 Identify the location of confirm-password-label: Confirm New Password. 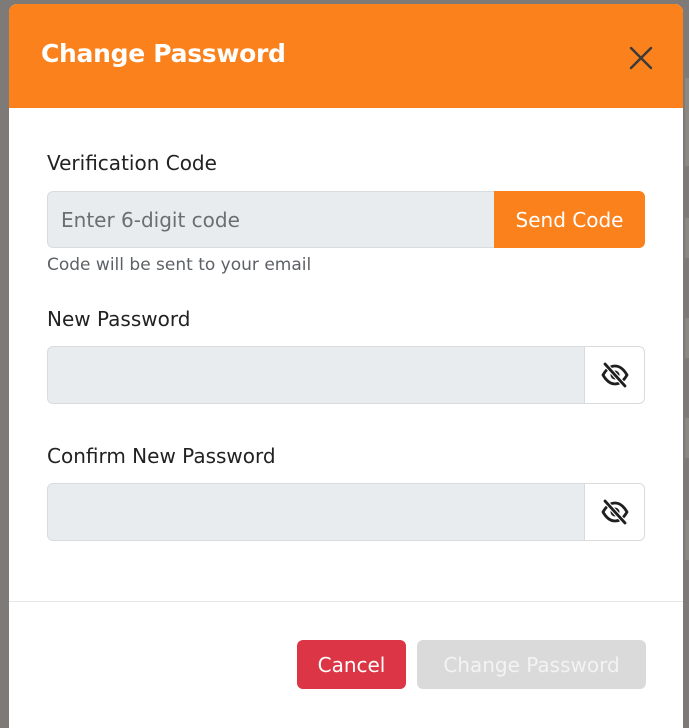
(161, 456).